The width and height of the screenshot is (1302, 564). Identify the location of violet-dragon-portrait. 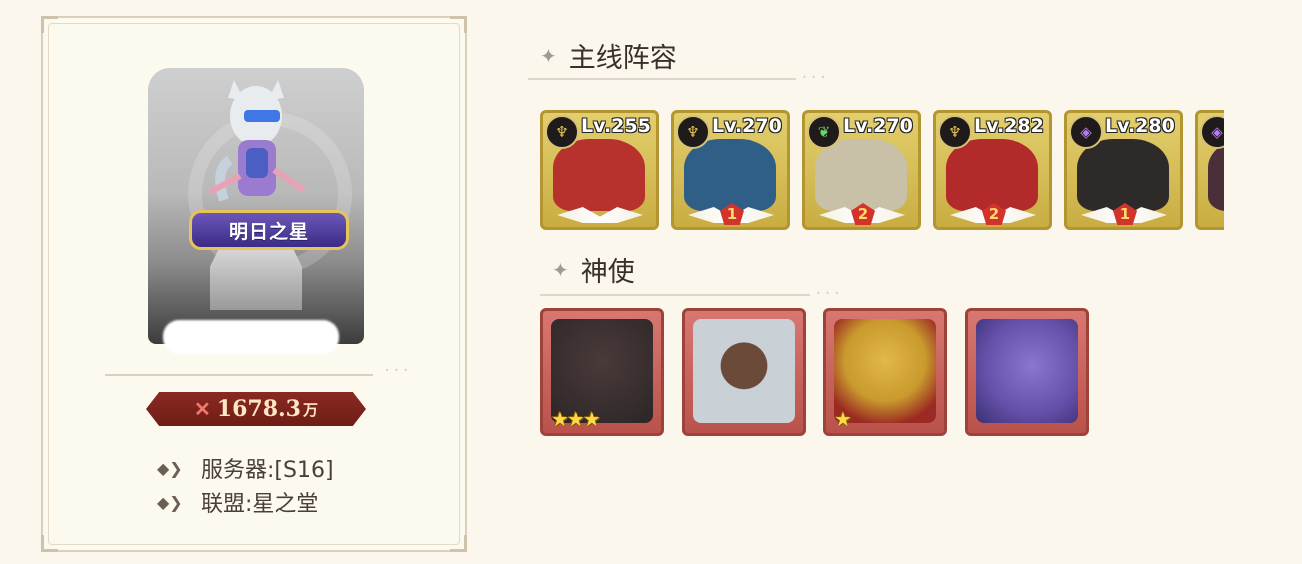
(1027, 371).